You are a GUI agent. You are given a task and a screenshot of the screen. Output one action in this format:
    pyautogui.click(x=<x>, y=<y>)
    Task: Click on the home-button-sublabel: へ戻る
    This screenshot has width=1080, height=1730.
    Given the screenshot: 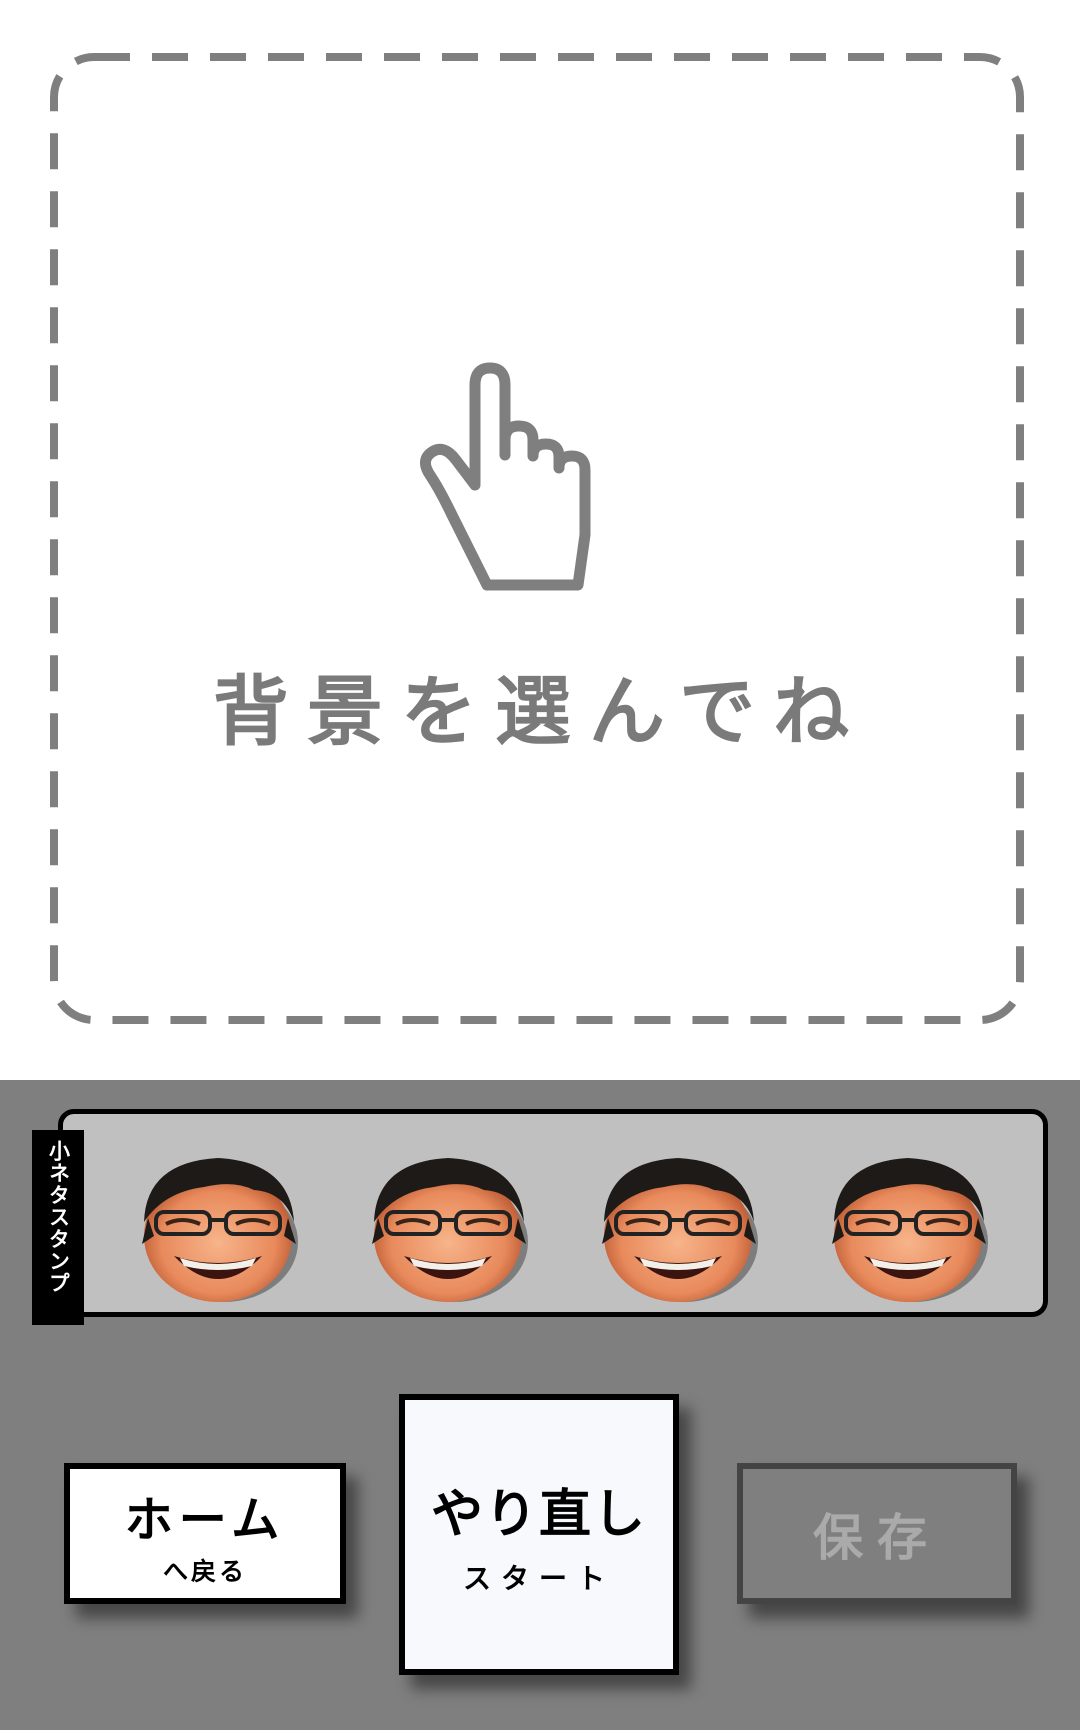 What is the action you would take?
    pyautogui.click(x=204, y=1571)
    